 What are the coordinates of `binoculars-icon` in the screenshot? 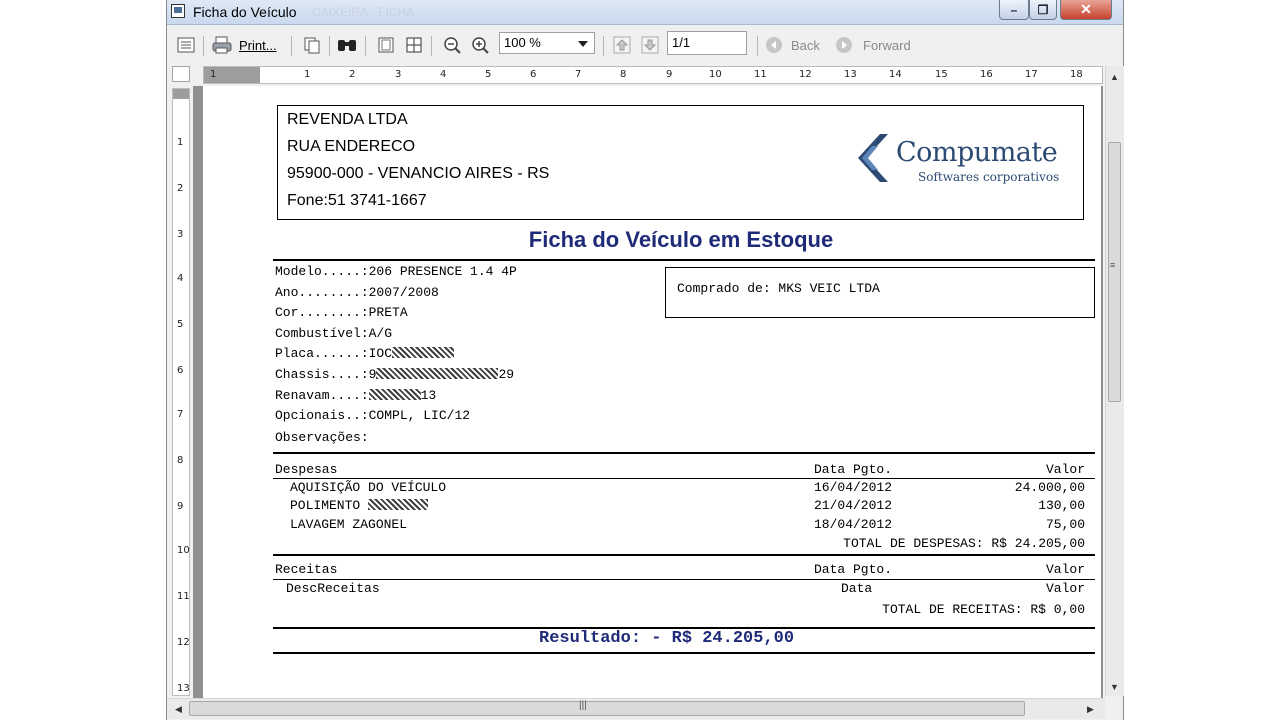 It's located at (347, 45).